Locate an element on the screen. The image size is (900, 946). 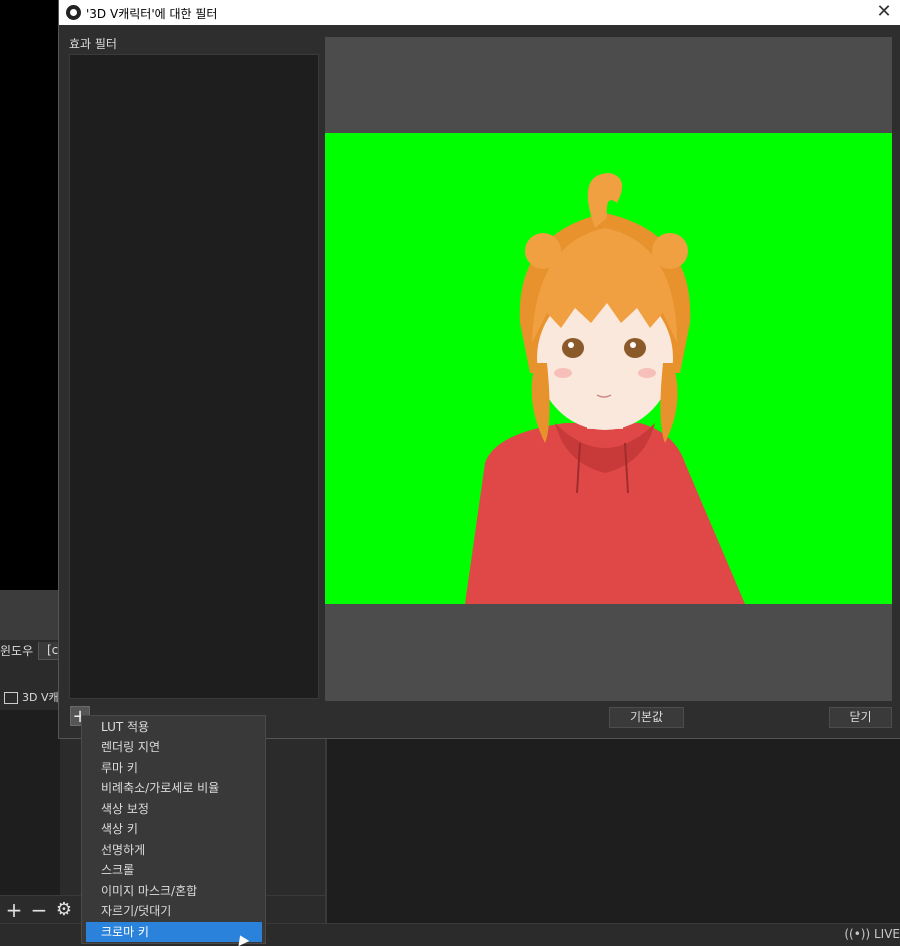
close-icon: ✕ is located at coordinates (884, 12).